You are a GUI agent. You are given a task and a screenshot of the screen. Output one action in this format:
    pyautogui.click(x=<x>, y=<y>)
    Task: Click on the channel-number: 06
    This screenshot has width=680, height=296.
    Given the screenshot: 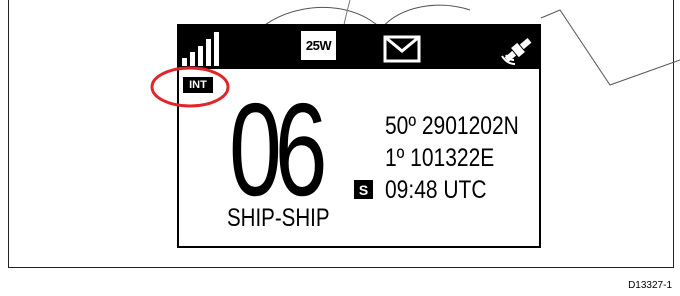 What is the action you would take?
    pyautogui.click(x=278, y=149)
    